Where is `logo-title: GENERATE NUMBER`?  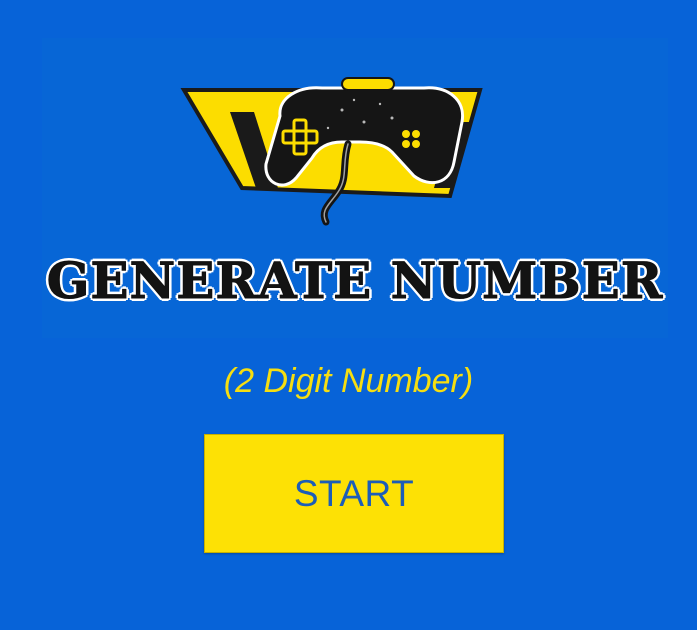
logo-title: GENERATE NUMBER is located at coordinates (355, 281).